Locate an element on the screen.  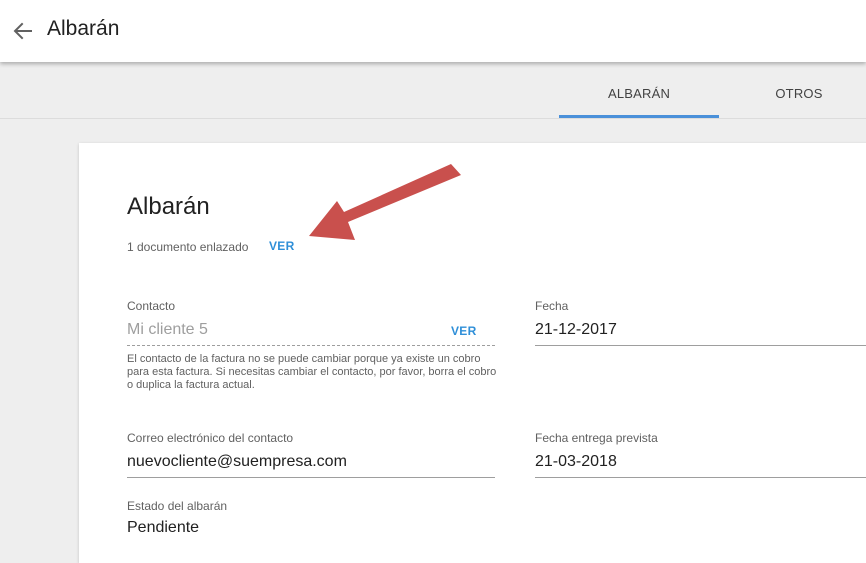
email-underline is located at coordinates (311, 477).